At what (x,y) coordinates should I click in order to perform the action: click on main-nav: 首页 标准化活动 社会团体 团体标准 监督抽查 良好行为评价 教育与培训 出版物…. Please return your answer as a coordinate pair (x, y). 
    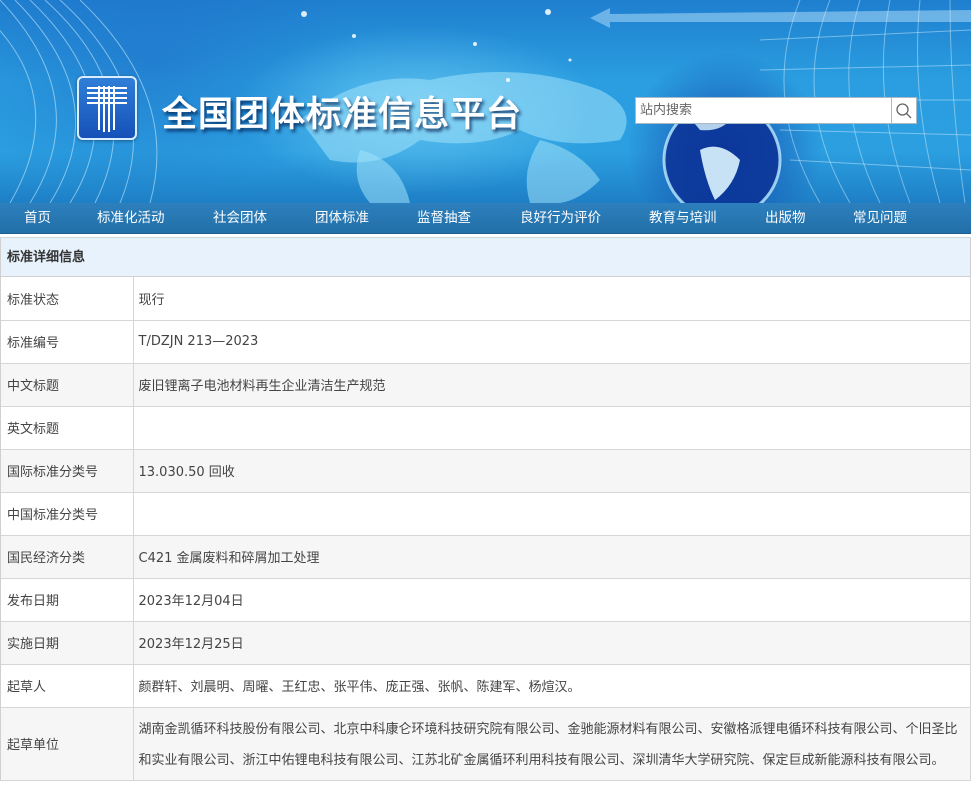
    Looking at the image, I should click on (485, 218).